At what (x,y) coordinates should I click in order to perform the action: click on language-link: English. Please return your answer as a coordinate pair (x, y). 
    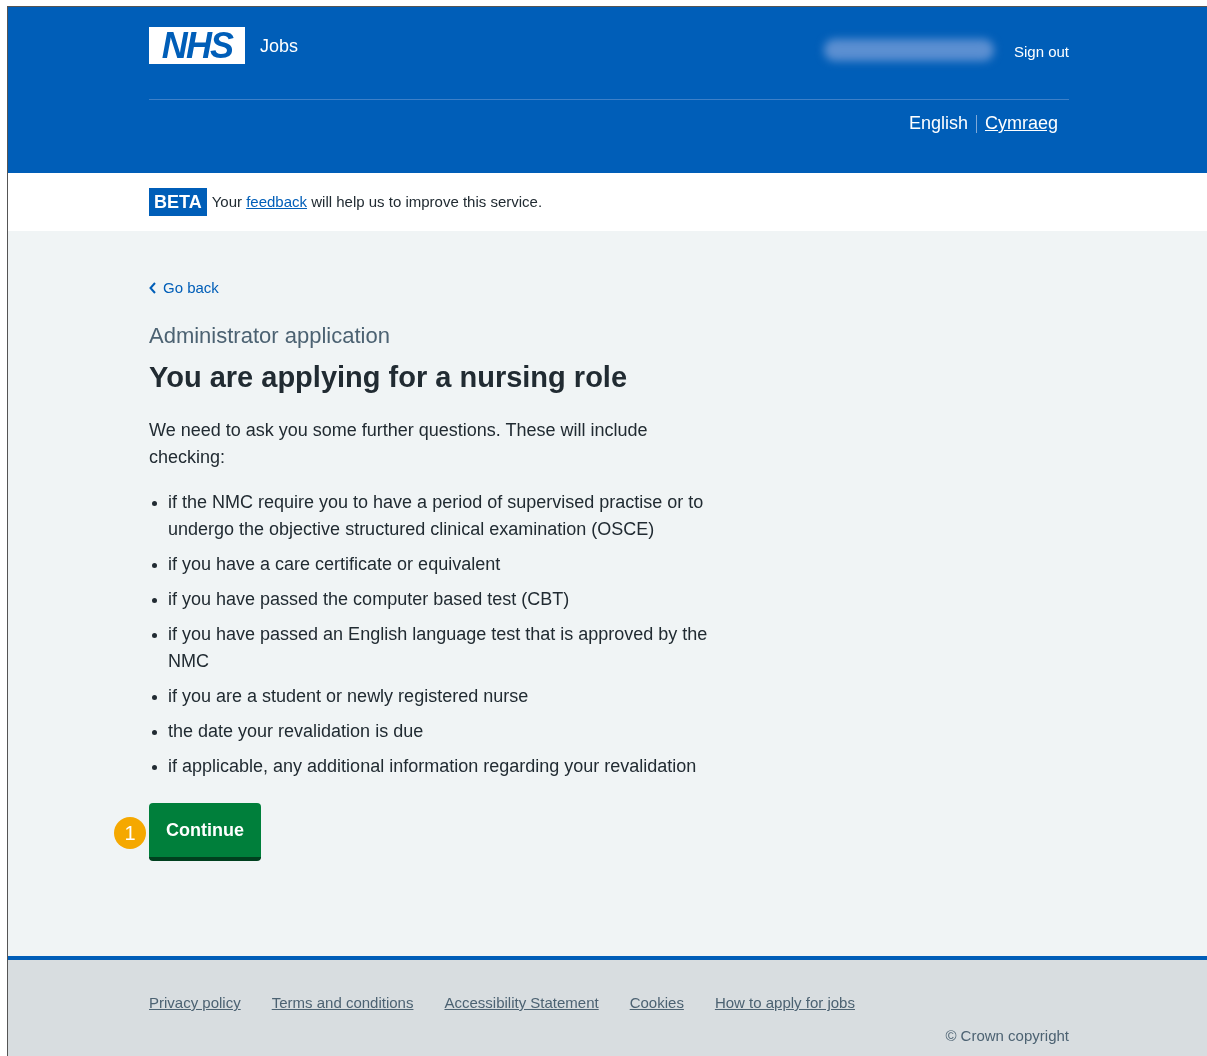
    Looking at the image, I should click on (938, 123).